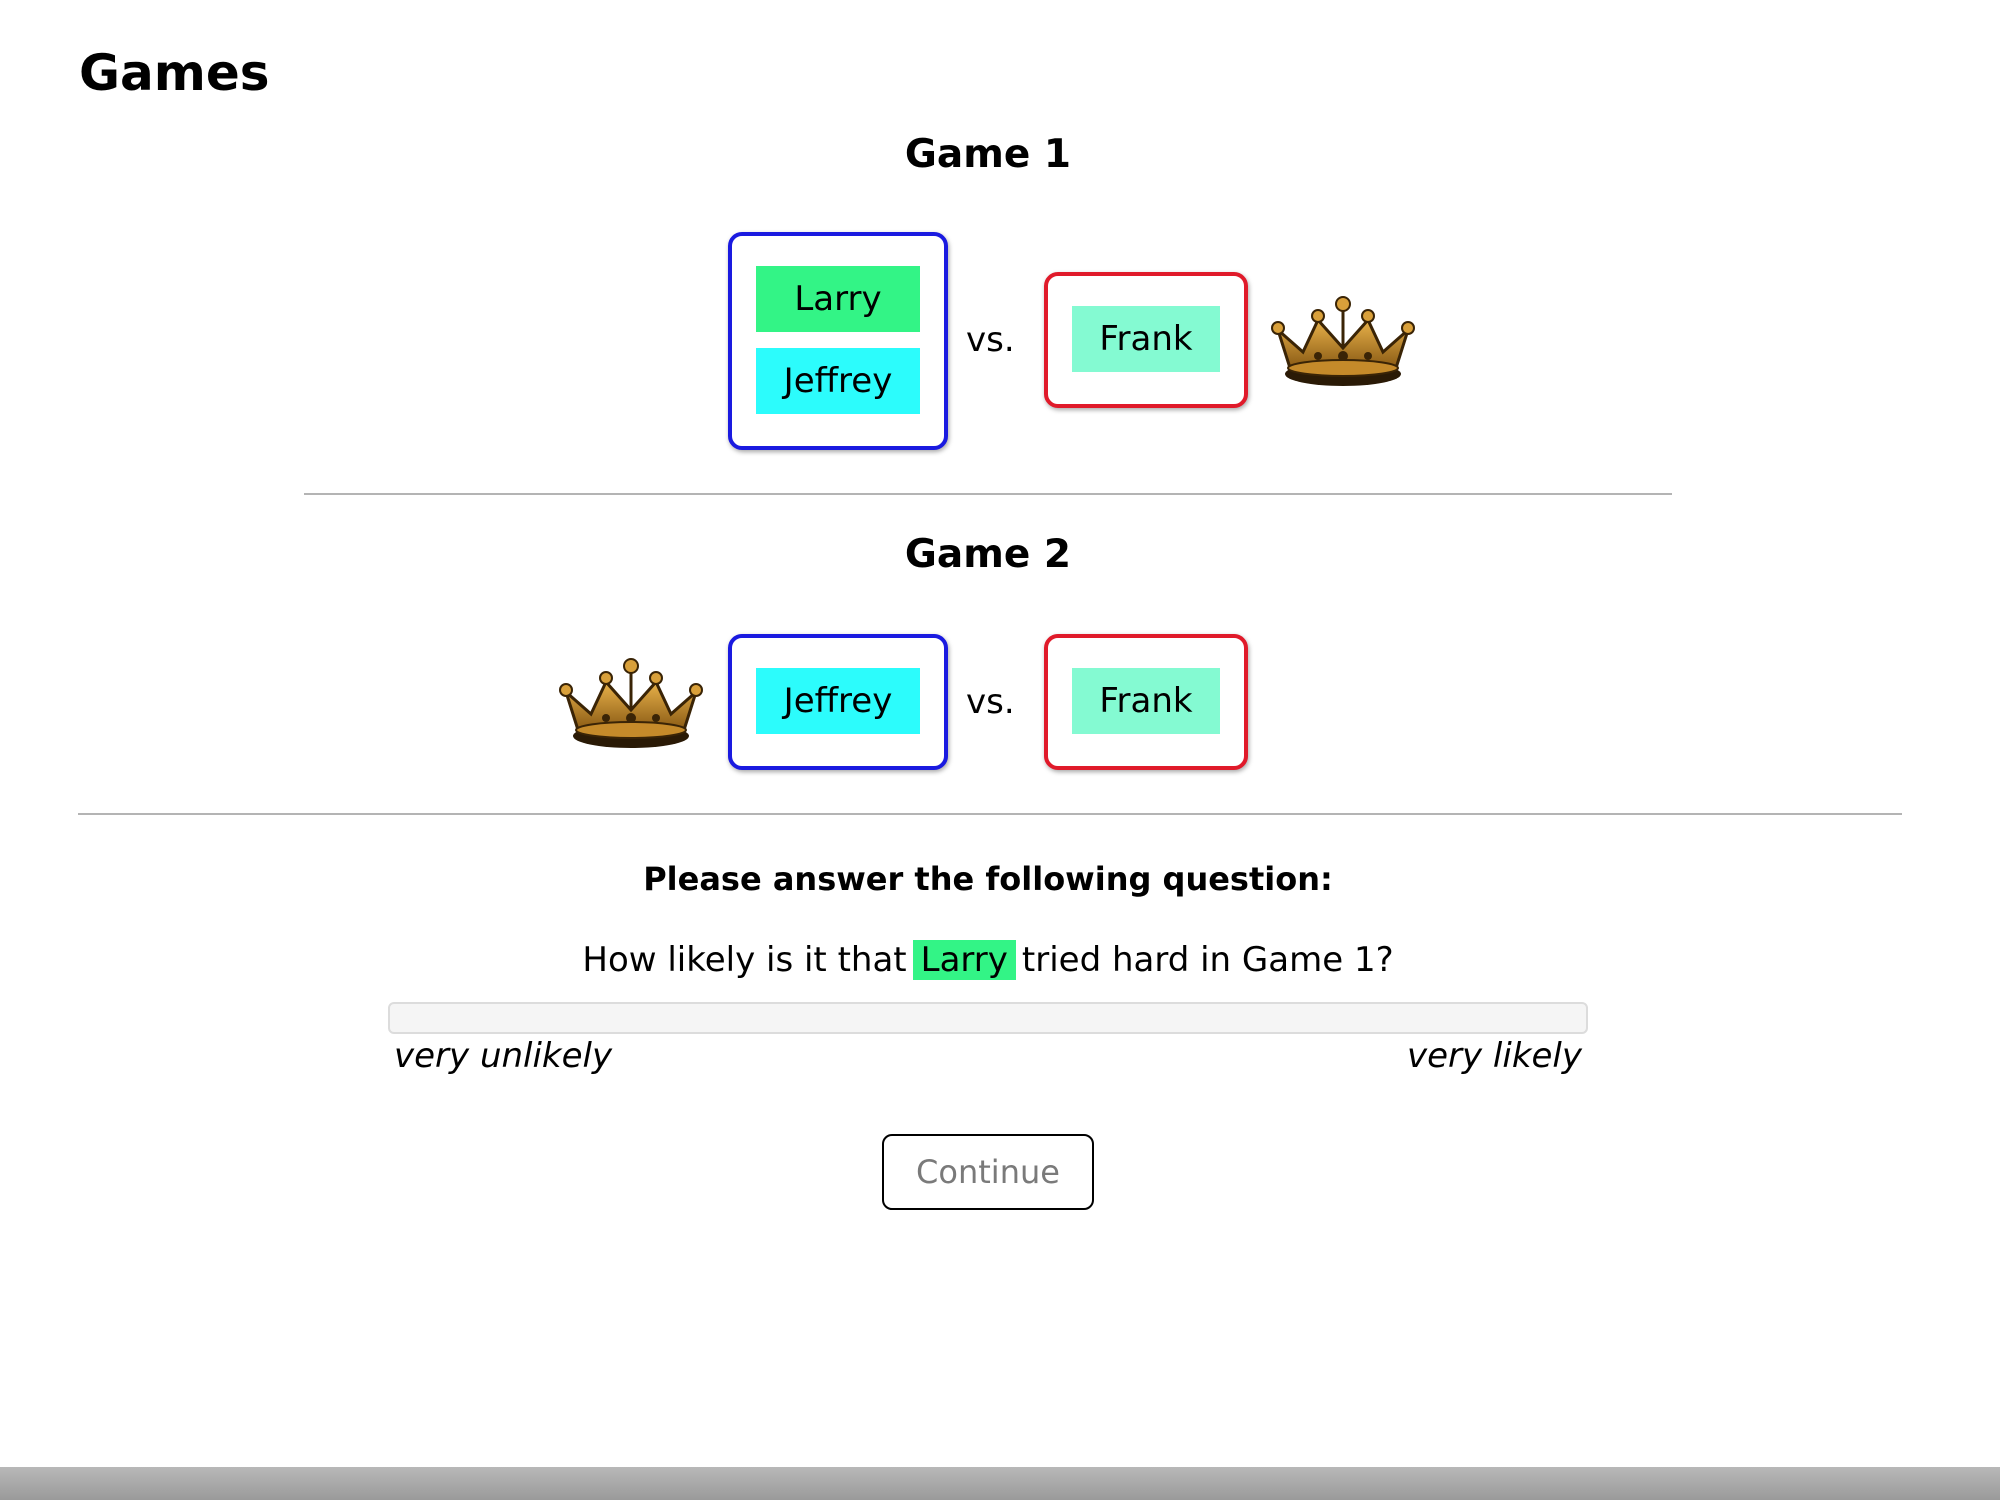 This screenshot has height=1500, width=2000. What do you see at coordinates (990, 814) in the screenshot?
I see `section-divider` at bounding box center [990, 814].